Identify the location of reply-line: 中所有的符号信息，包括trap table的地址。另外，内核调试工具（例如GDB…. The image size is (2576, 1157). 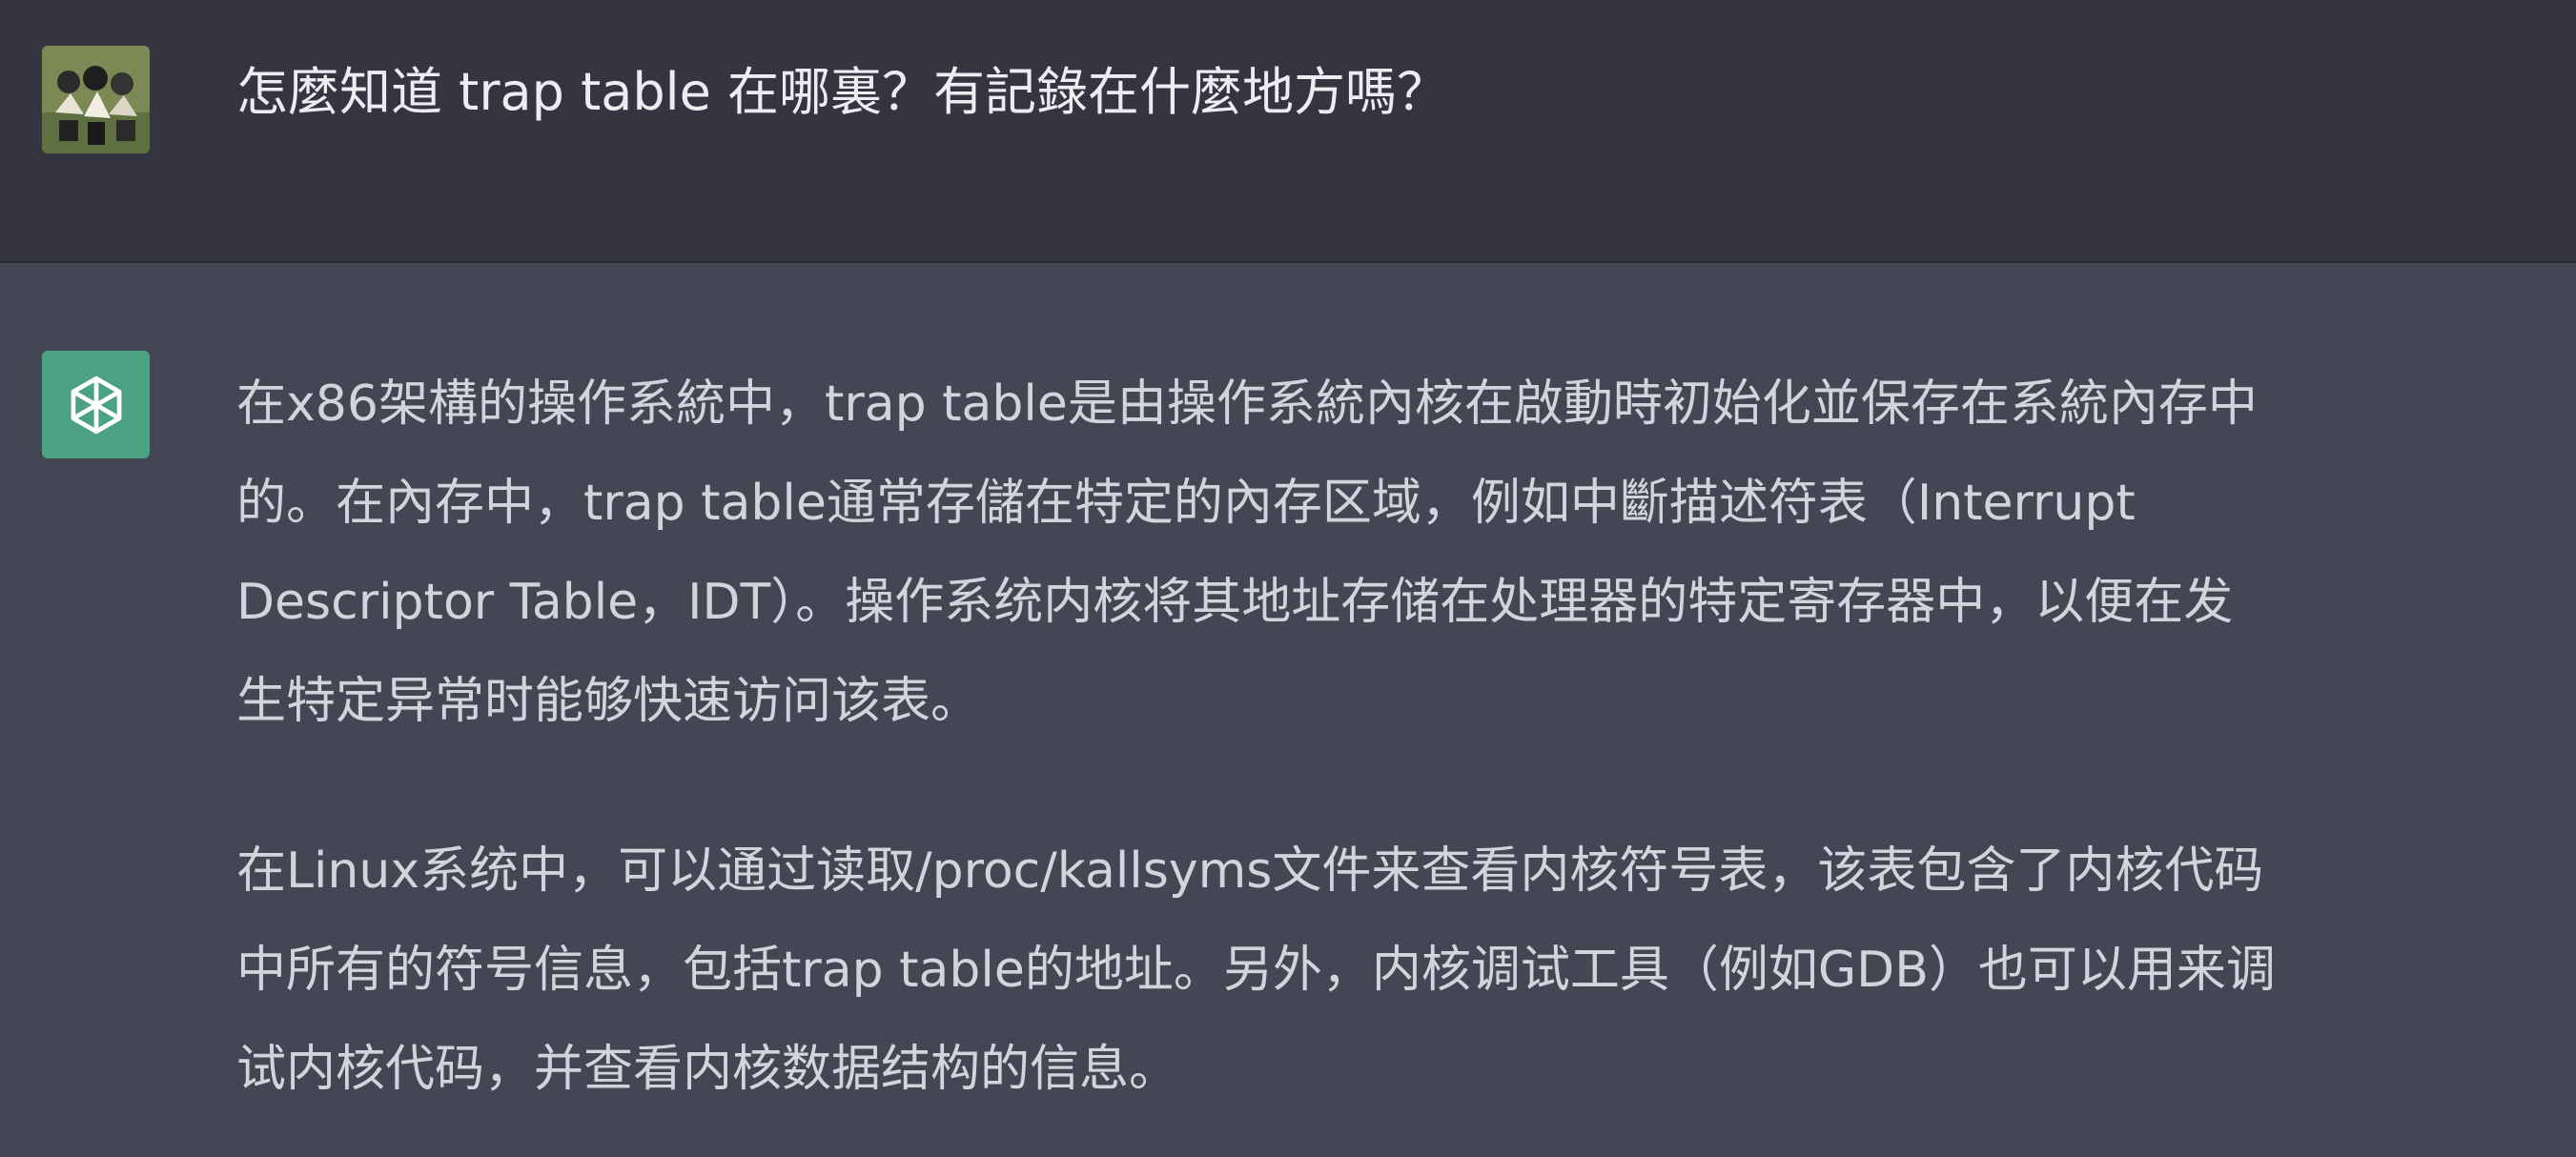
(1256, 971).